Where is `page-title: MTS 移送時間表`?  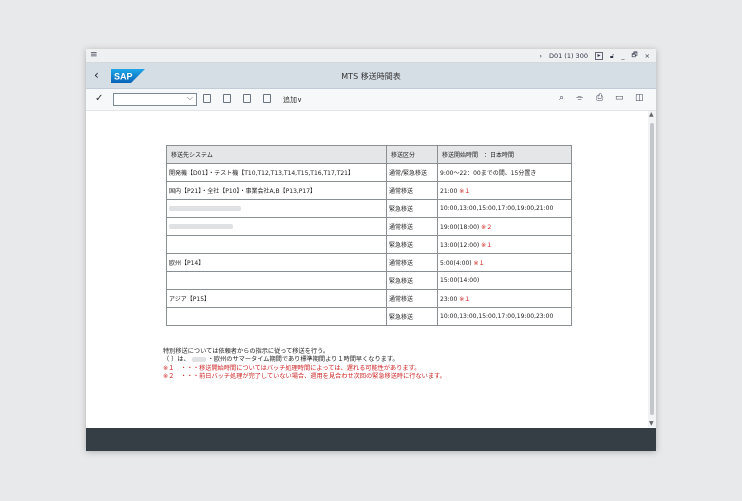
page-title: MTS 移送時間表 is located at coordinates (371, 76).